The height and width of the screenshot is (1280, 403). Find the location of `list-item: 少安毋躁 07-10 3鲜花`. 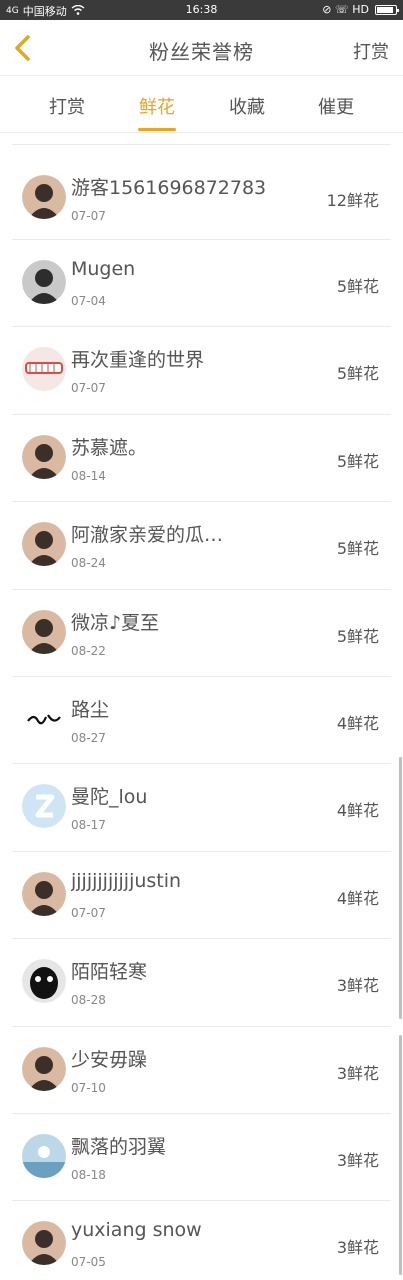

list-item: 少安毋躁 07-10 3鲜花 is located at coordinates (201, 1070).